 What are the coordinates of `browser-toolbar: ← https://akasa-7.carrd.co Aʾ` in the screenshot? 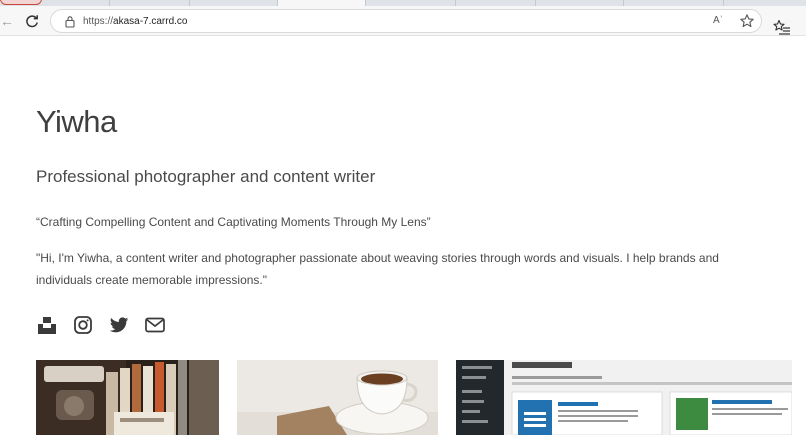 It's located at (403, 21).